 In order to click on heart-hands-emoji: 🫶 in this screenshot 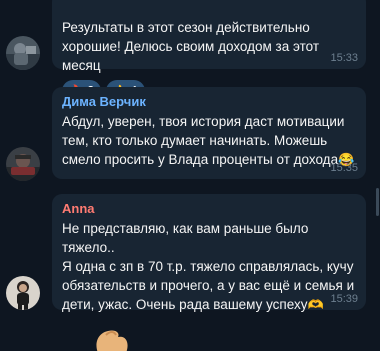, I will do `click(315, 304)`.